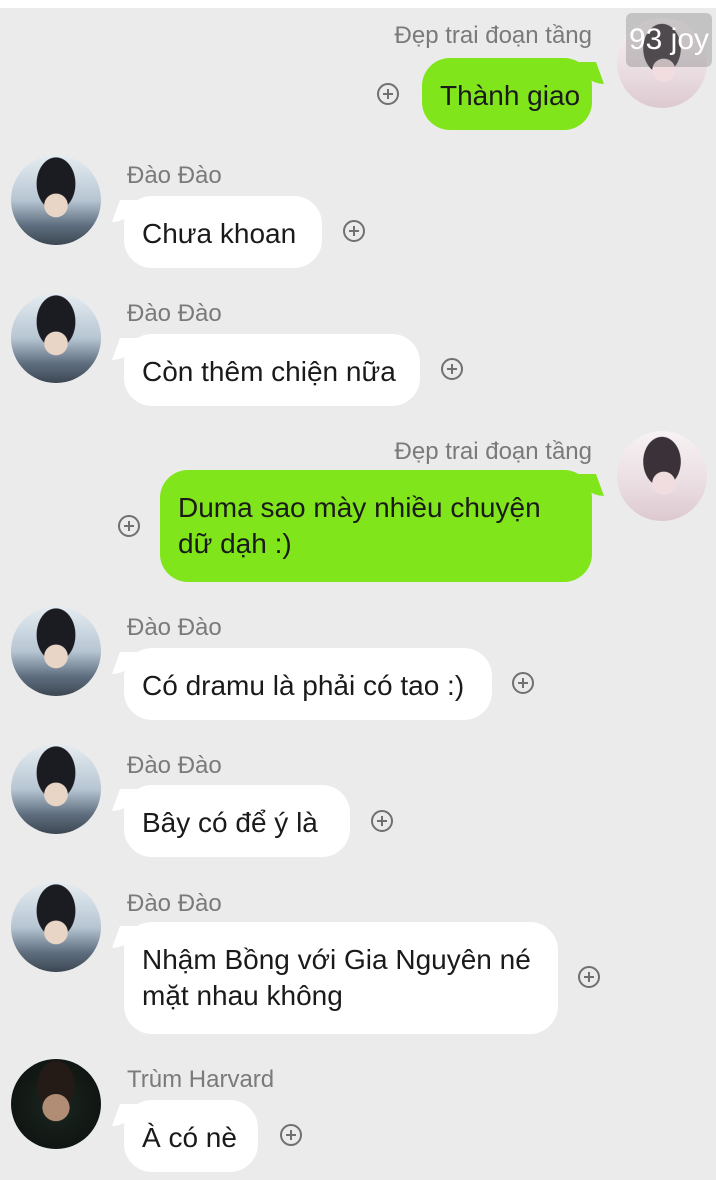  I want to click on message-bubble: Có dramu là phải có tao :), so click(308, 684).